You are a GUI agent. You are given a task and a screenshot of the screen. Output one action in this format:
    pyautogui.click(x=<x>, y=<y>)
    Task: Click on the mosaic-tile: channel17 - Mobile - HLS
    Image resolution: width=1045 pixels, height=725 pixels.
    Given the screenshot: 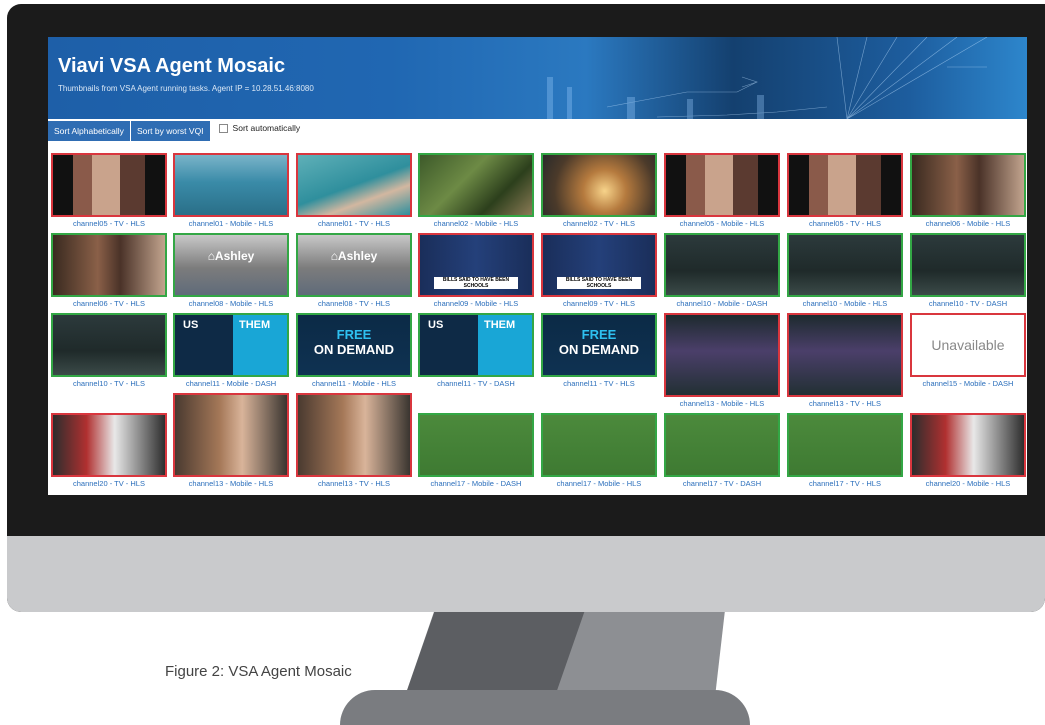 What is the action you would take?
    pyautogui.click(x=599, y=450)
    